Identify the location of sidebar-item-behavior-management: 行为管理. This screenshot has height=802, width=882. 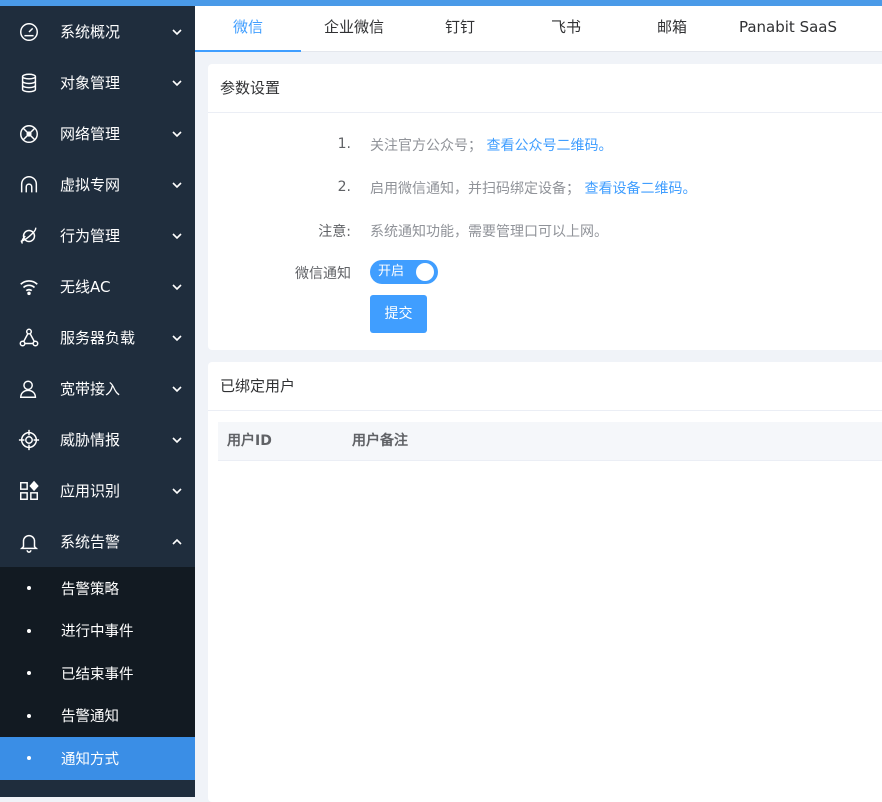
(97, 235).